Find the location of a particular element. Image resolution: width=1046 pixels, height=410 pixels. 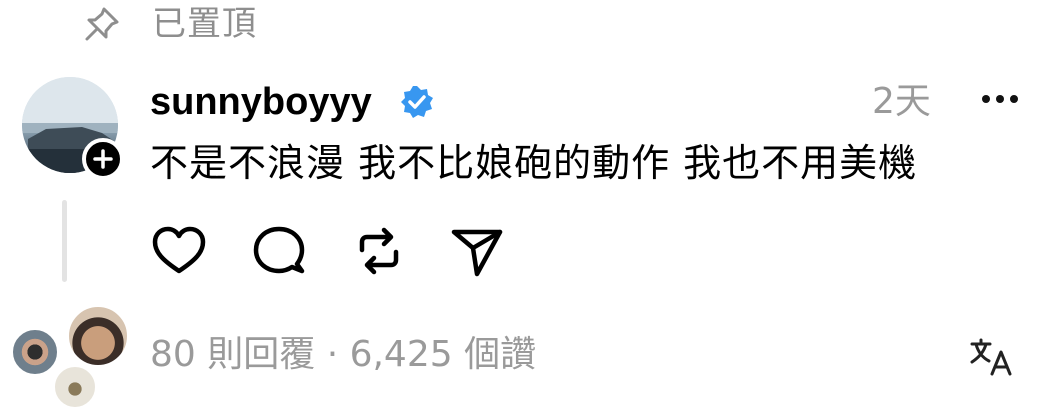

post-timestamp: 2天 is located at coordinates (901, 101).